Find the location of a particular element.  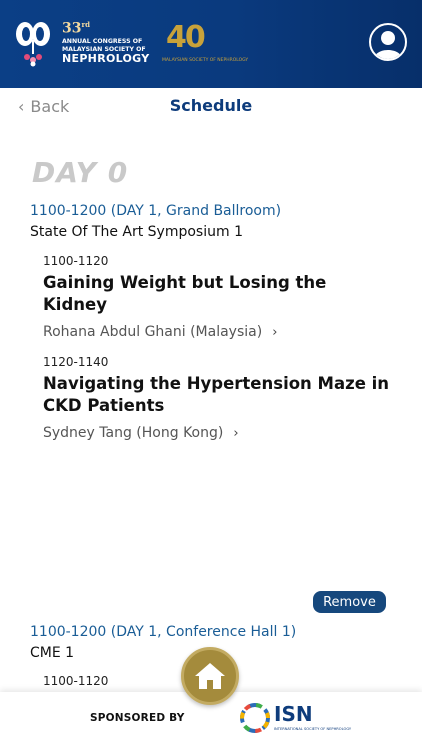

speaker-link: Rohana Abdul Ghani (Malaysia) › is located at coordinates (218, 332).